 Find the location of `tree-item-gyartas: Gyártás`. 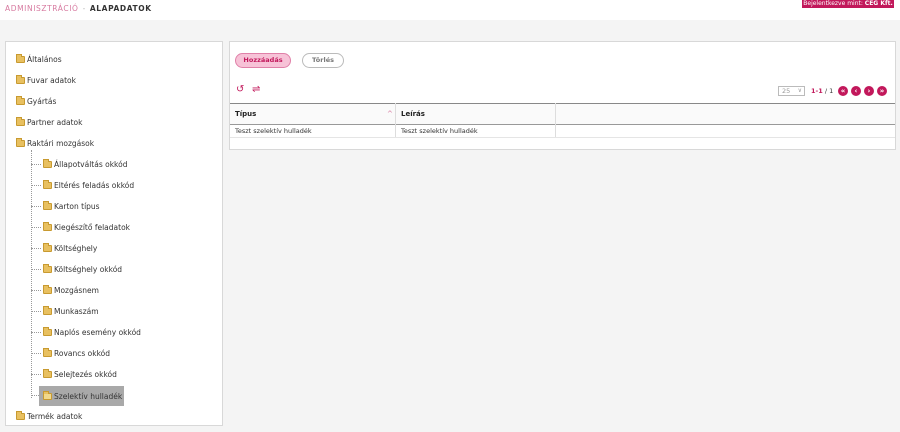

tree-item-gyartas: Gyártás is located at coordinates (36, 101).